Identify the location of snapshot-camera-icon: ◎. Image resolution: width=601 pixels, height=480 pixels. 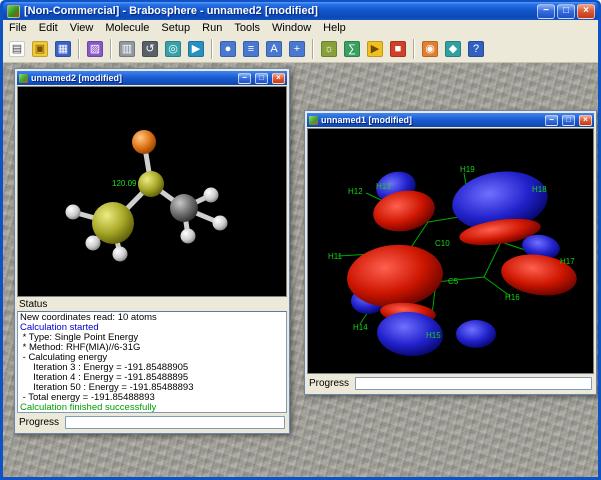
(173, 49).